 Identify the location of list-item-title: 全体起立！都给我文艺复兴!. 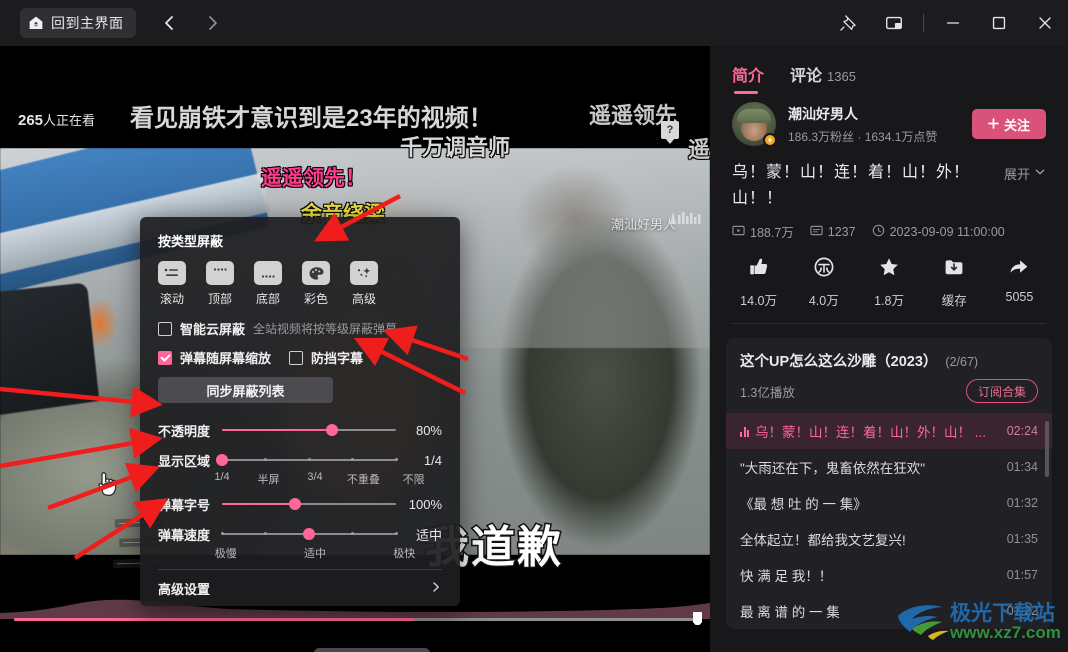
(823, 540).